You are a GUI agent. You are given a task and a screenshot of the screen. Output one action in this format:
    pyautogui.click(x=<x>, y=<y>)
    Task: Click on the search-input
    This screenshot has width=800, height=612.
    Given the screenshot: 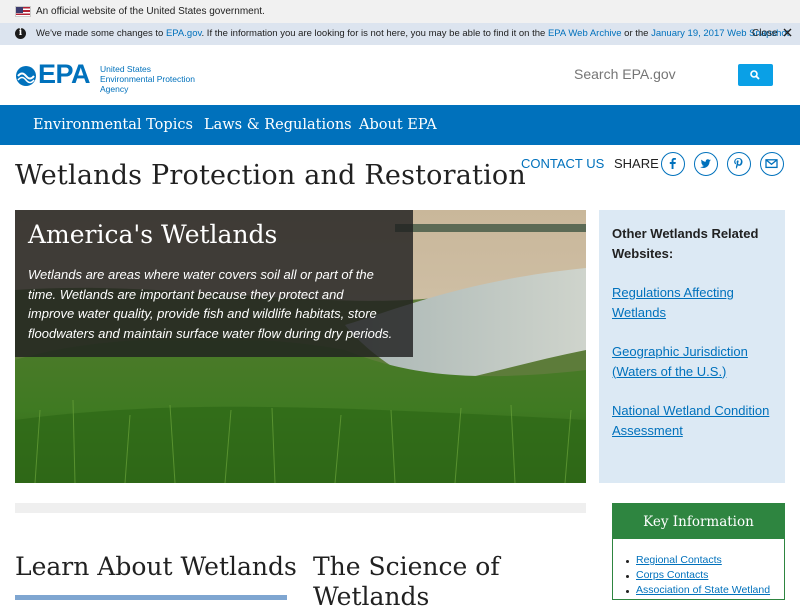 What is the action you would take?
    pyautogui.click(x=651, y=74)
    